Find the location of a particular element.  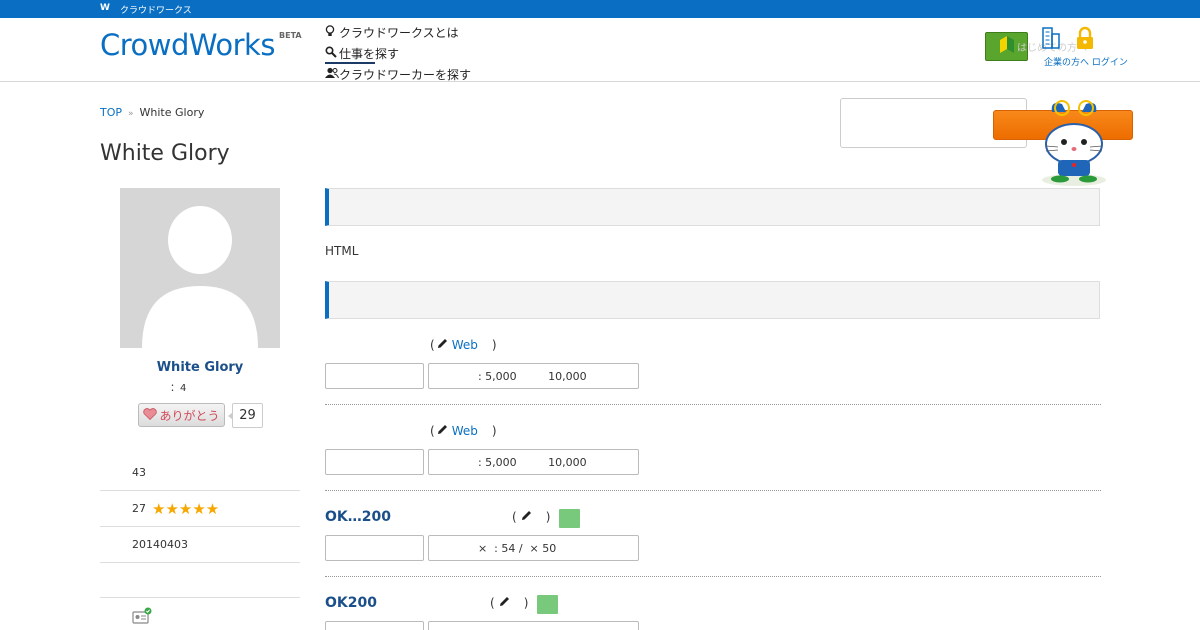

breadcrumb: TOP » White Glory is located at coordinates (152, 112).